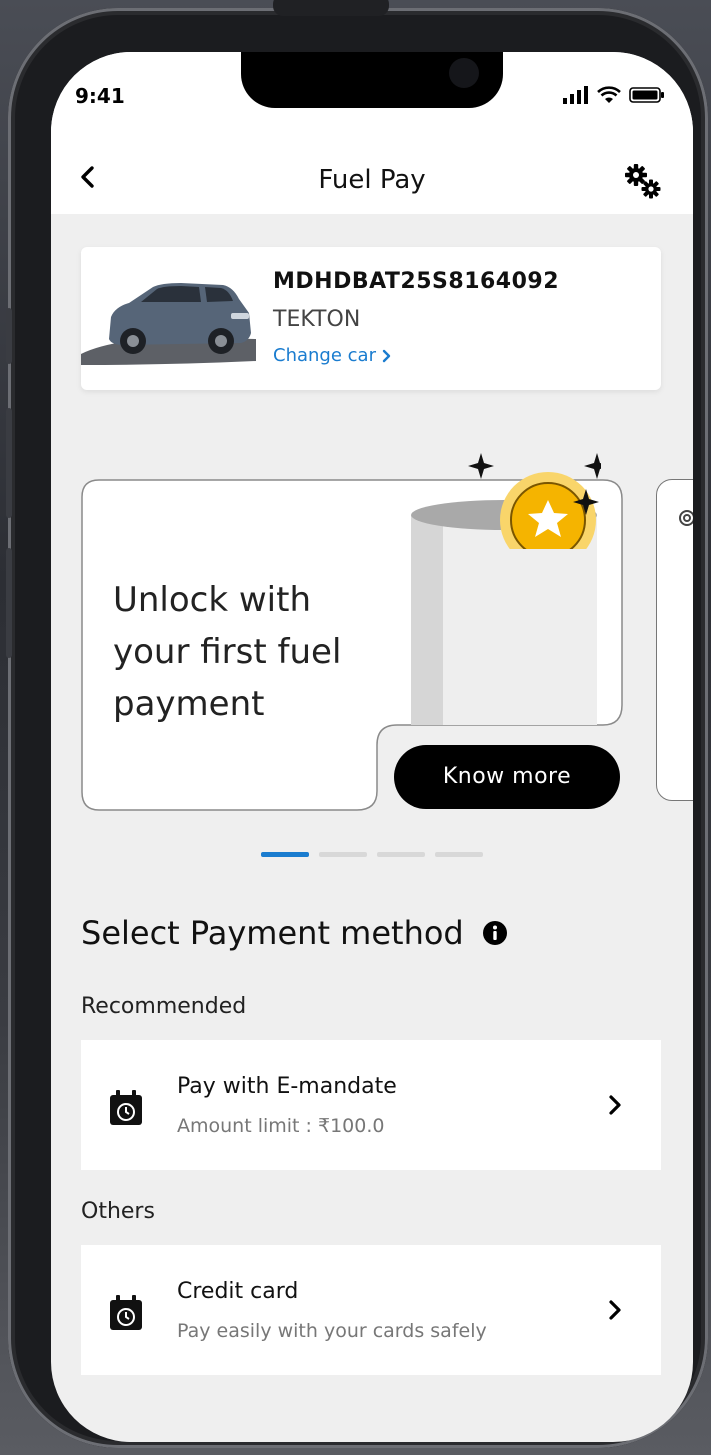  What do you see at coordinates (118, 1211) in the screenshot?
I see `others-label: Others` at bounding box center [118, 1211].